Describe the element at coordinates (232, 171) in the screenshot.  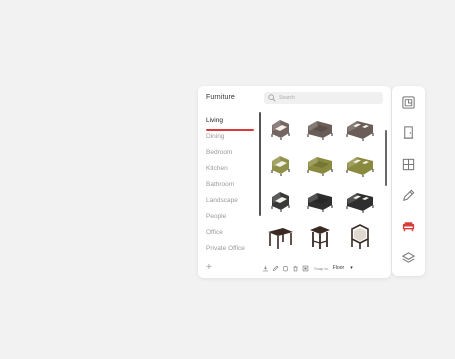
I see `category-kitchen: Kitchen` at that location.